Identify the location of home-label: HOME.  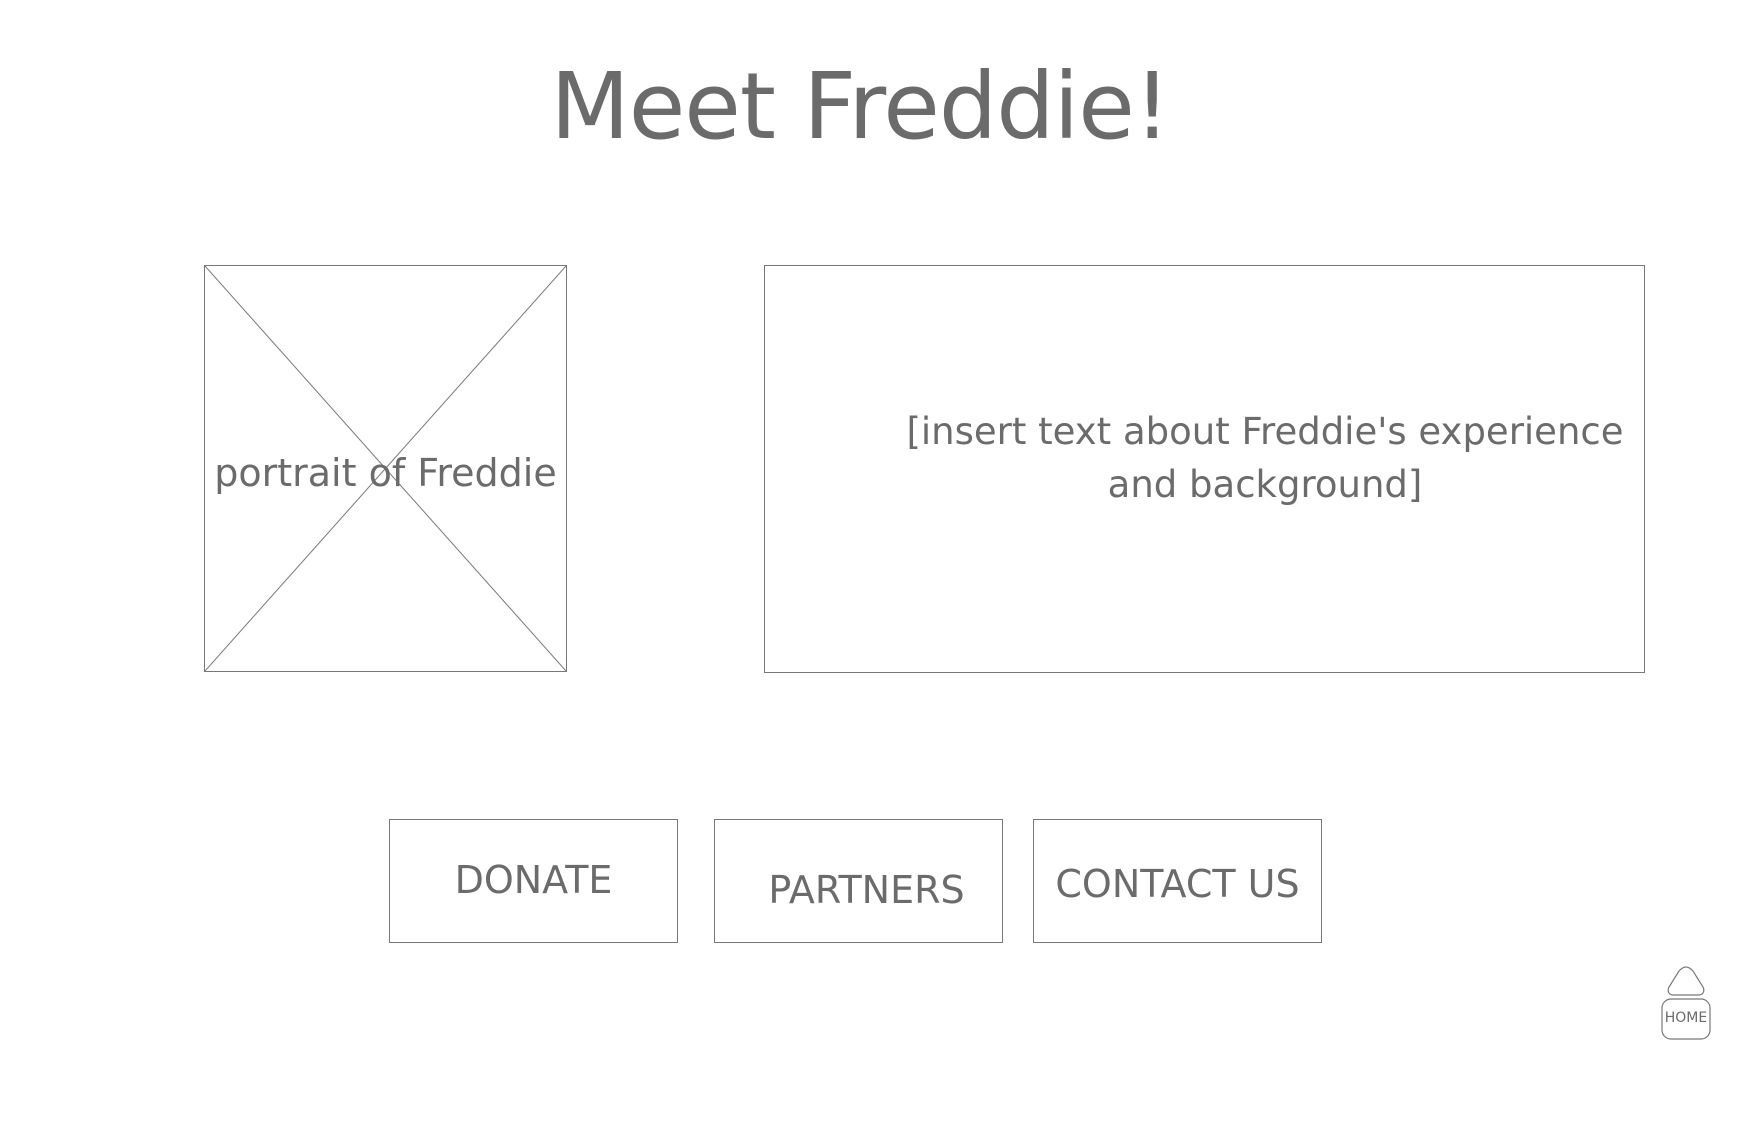
(1686, 1018).